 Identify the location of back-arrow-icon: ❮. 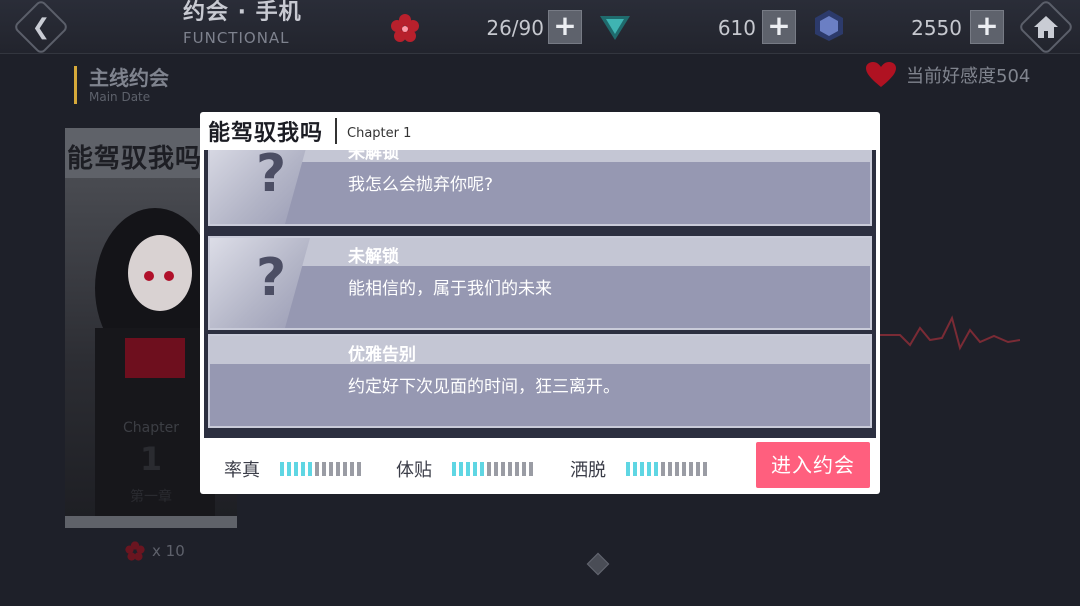
(41, 27).